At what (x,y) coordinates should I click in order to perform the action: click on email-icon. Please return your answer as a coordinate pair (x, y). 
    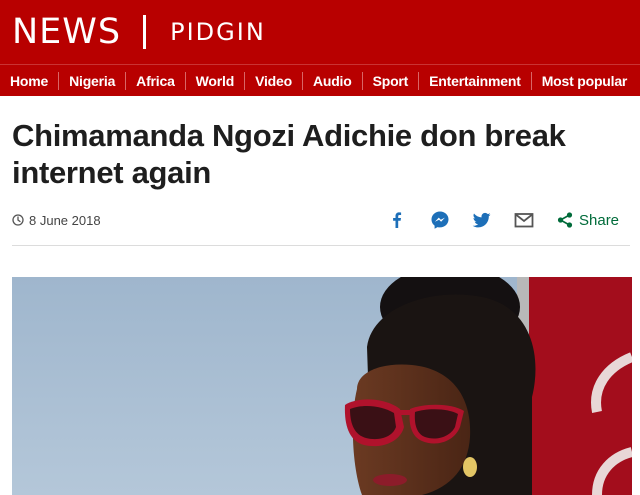
    Looking at the image, I should click on (524, 220).